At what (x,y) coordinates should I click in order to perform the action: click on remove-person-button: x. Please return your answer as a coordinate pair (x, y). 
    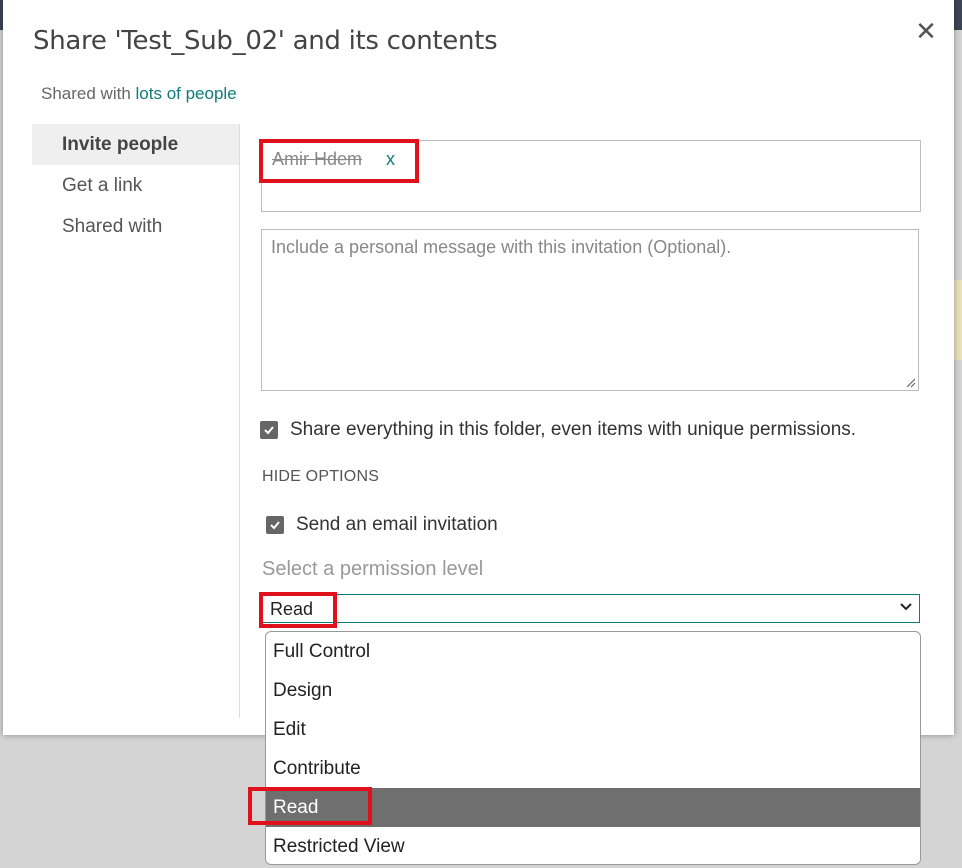
    Looking at the image, I should click on (390, 159).